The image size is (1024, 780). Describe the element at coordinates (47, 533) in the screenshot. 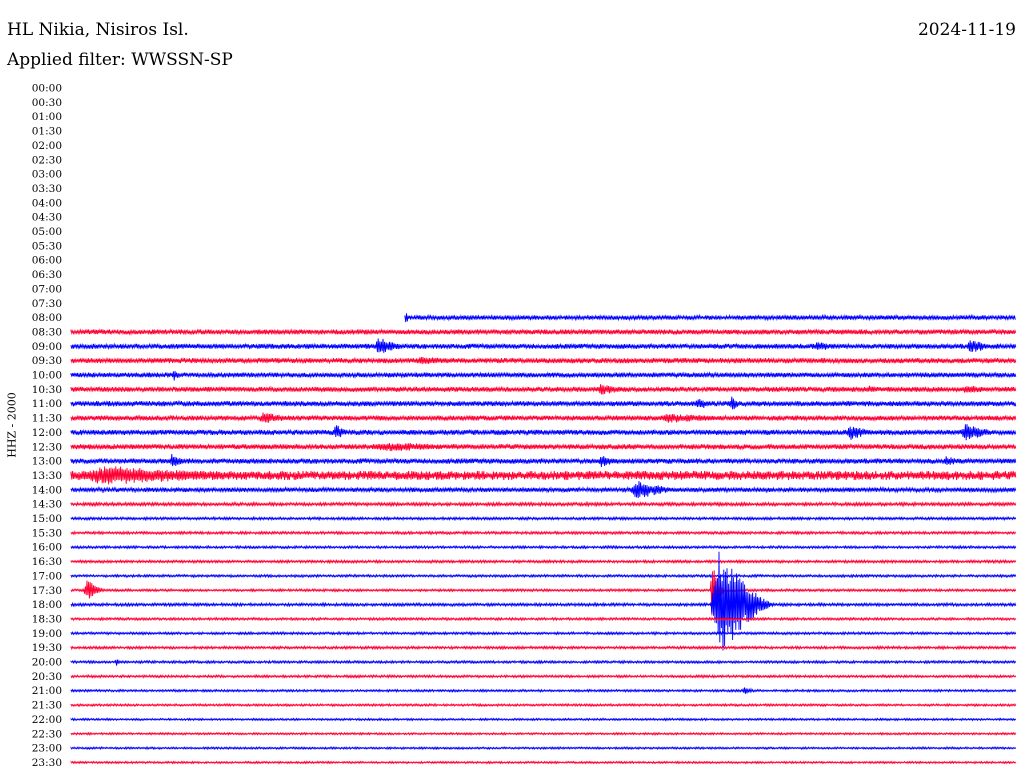

I see `row-time-label: 15:30` at that location.